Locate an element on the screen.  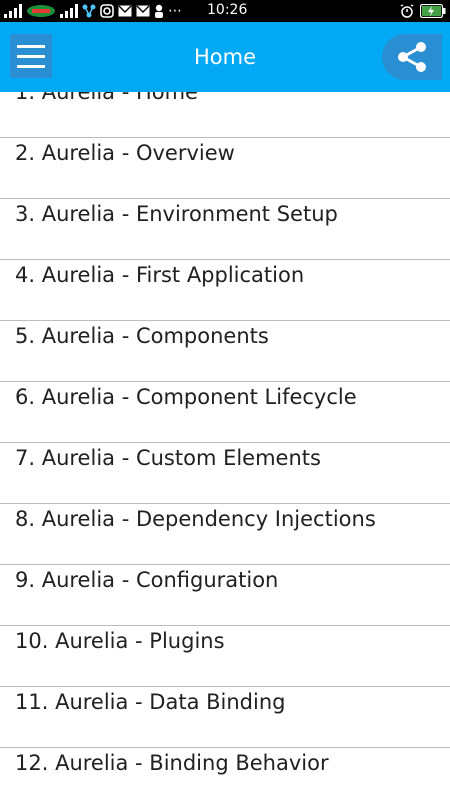
mail-icon is located at coordinates (125, 11).